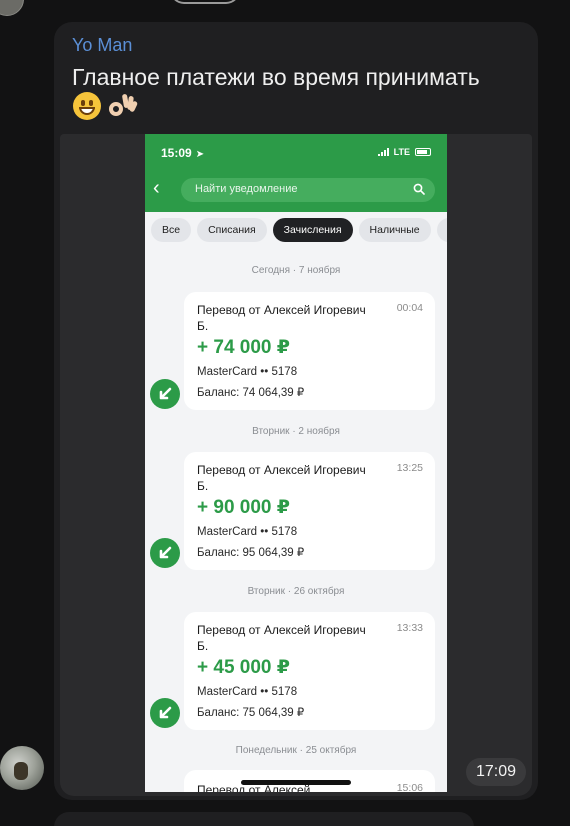 This screenshot has width=570, height=826. What do you see at coordinates (183, 153) in the screenshot?
I see `status-time: 15:09 ➤` at bounding box center [183, 153].